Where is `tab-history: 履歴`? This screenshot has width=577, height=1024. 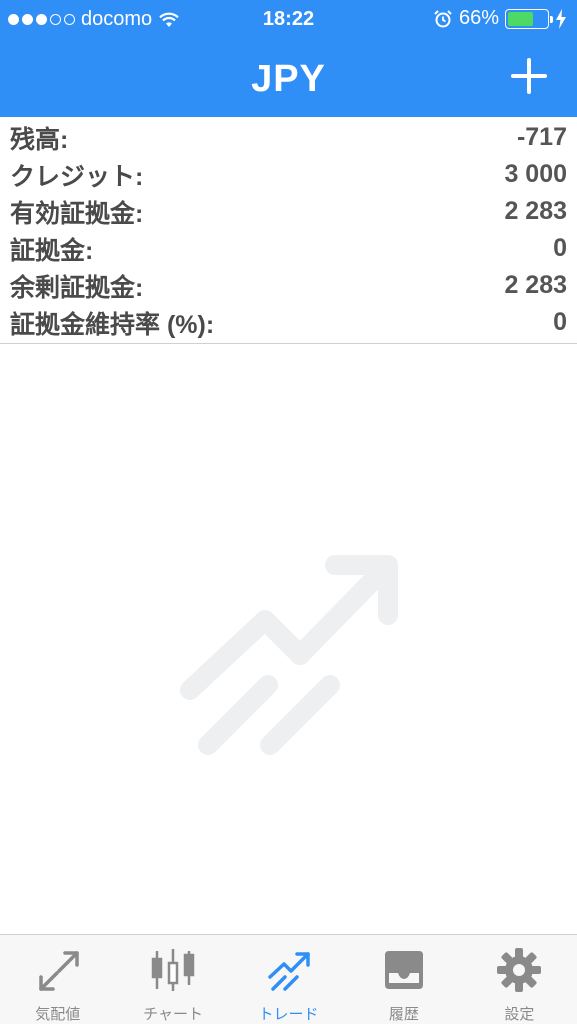
tab-history: 履歴 is located at coordinates (403, 979).